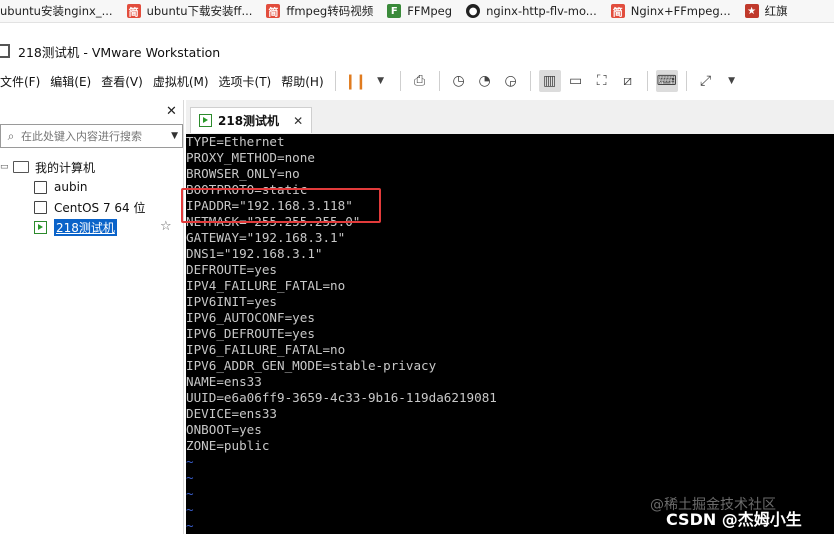 The width and height of the screenshot is (834, 534). Describe the element at coordinates (485, 81) in the screenshot. I see `revert-snapshot-icon: ◔` at that location.